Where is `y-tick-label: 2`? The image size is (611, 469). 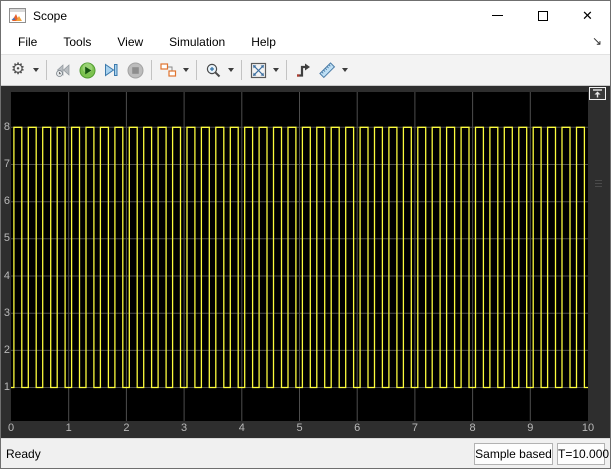
y-tick-label: 2 is located at coordinates (6, 349).